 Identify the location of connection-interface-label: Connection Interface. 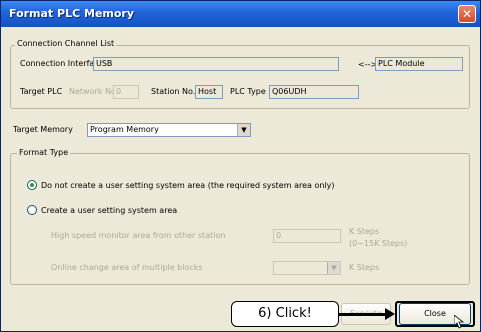
(62, 63).